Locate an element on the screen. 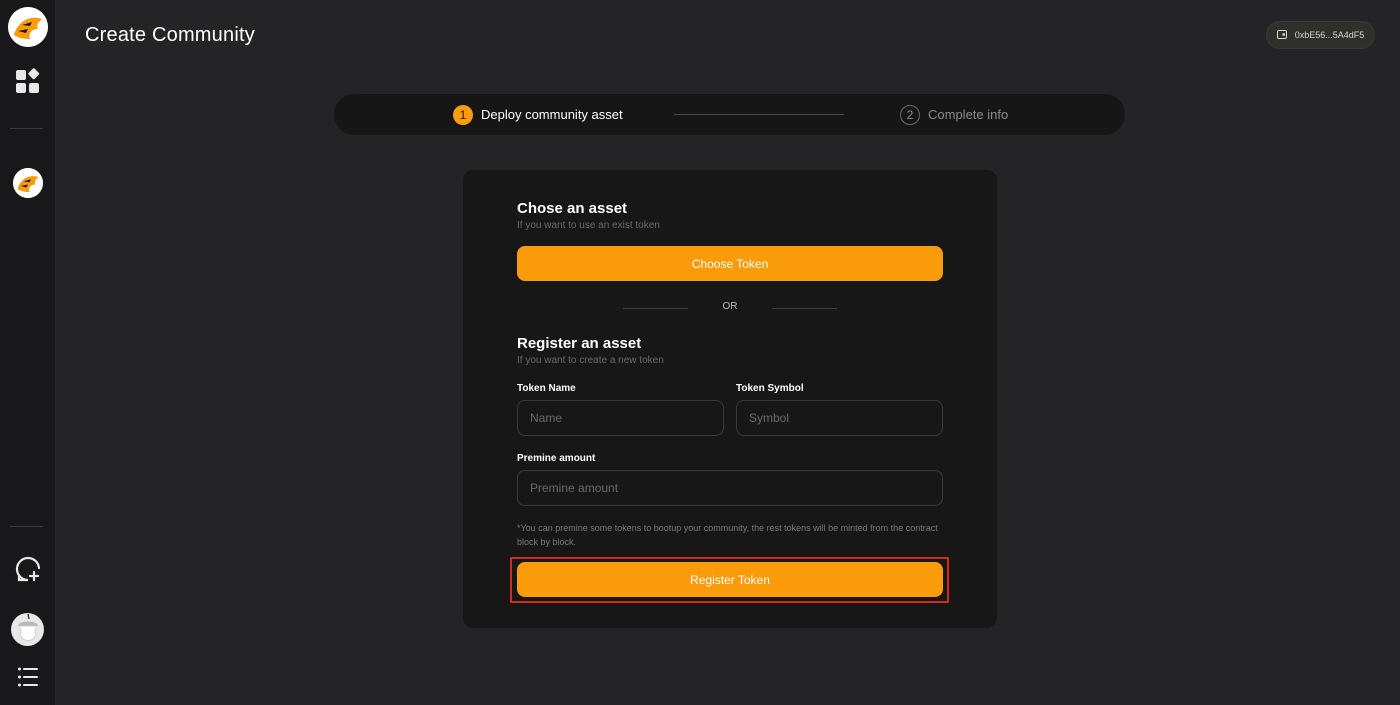 The width and height of the screenshot is (1400, 705). add-chat-icon is located at coordinates (28, 571).